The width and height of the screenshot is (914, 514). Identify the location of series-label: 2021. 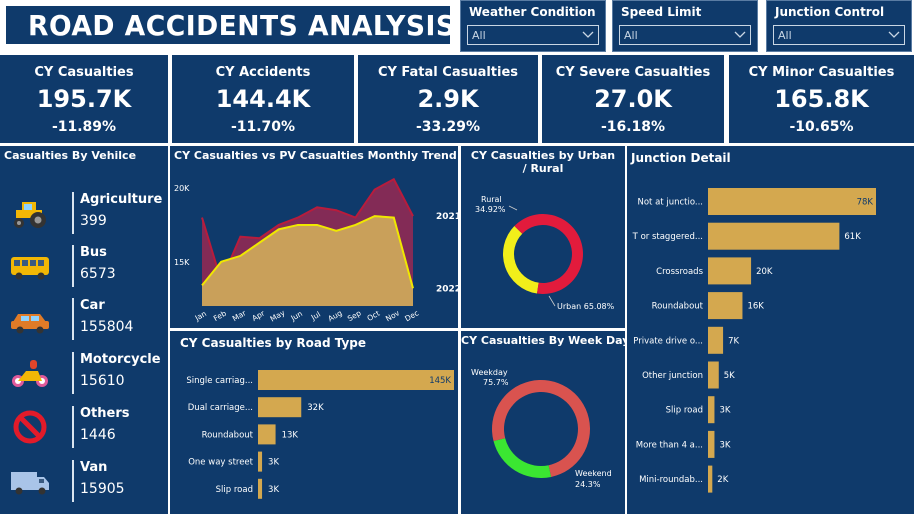
(447, 217).